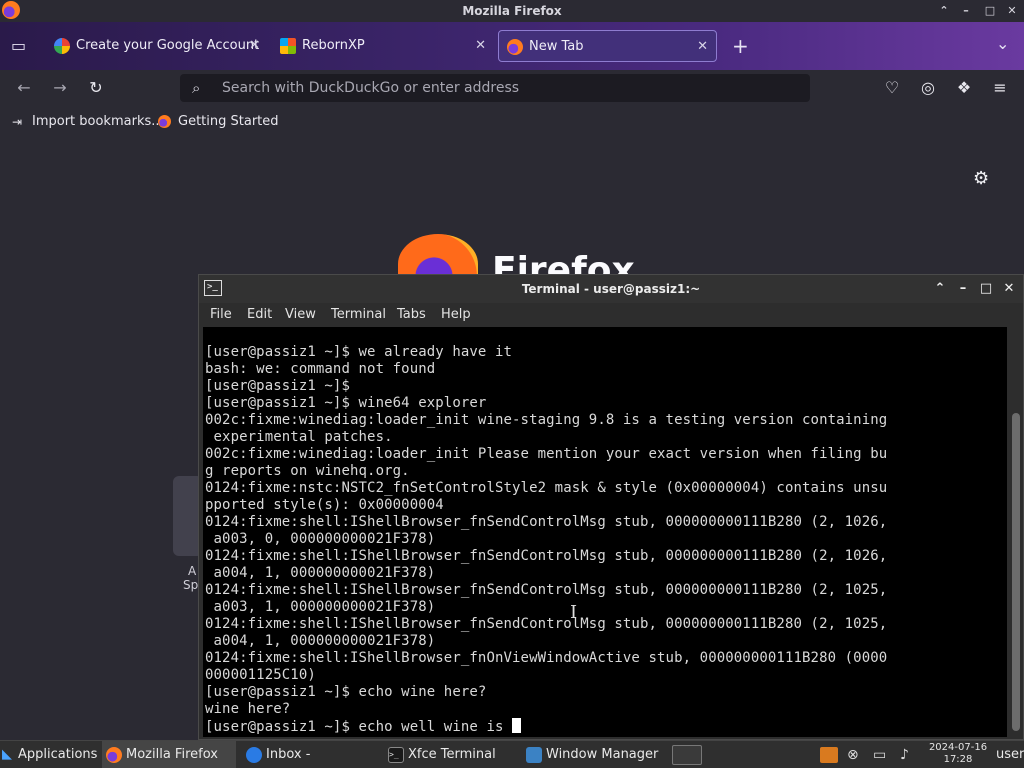  What do you see at coordinates (740, 46) in the screenshot?
I see `new-tab-plus-icon: +` at bounding box center [740, 46].